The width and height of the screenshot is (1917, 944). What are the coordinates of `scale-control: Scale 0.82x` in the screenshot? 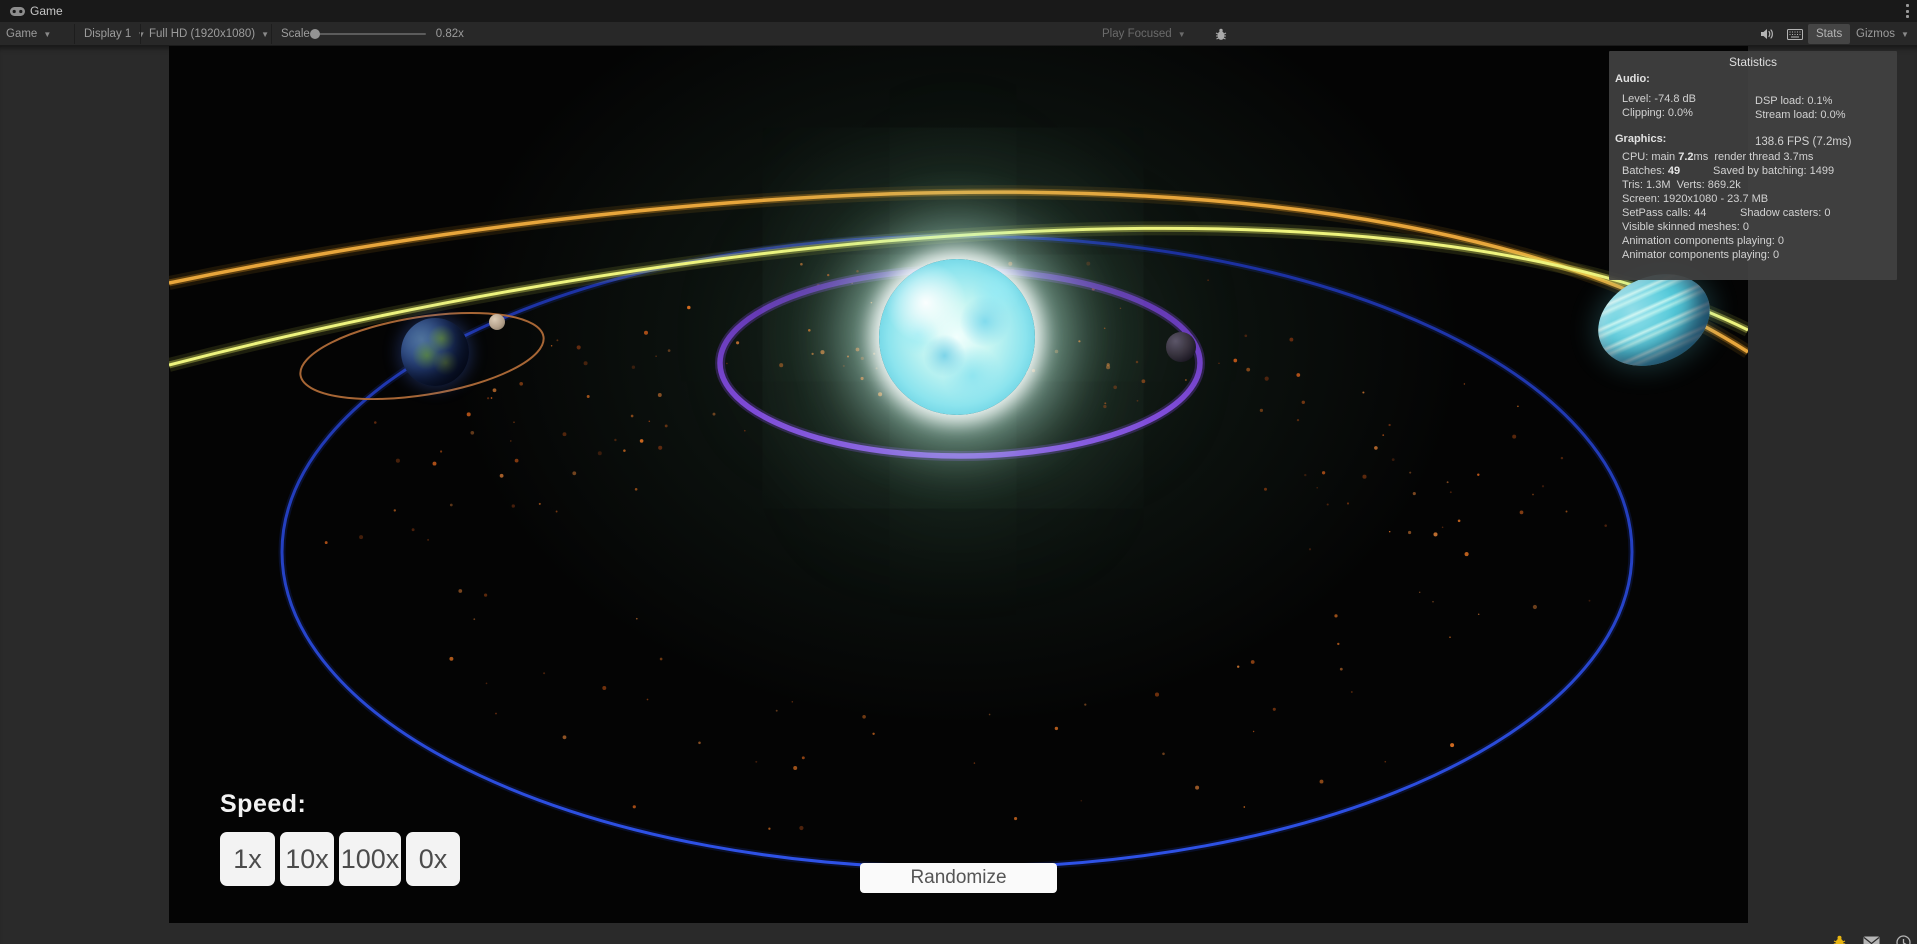 It's located at (372, 34).